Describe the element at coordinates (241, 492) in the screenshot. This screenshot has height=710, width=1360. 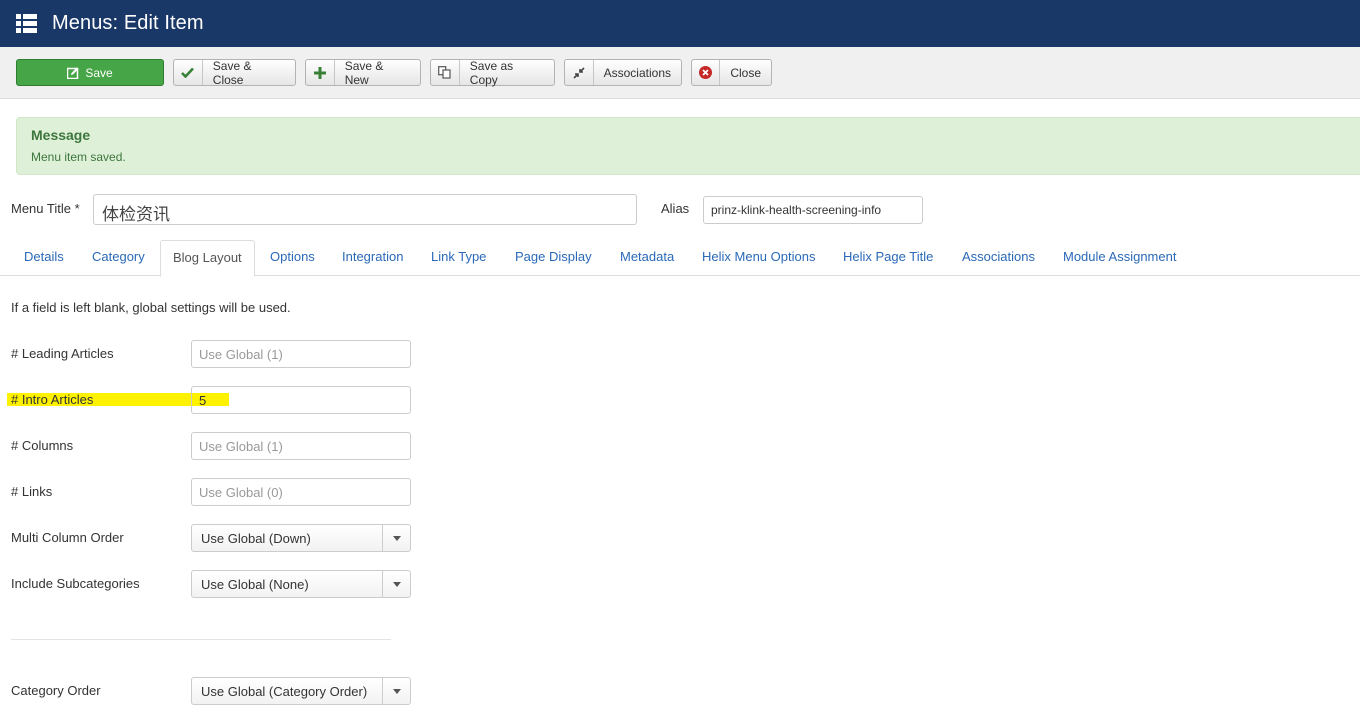
I see `links-placeholder: Use Global (0)` at that location.